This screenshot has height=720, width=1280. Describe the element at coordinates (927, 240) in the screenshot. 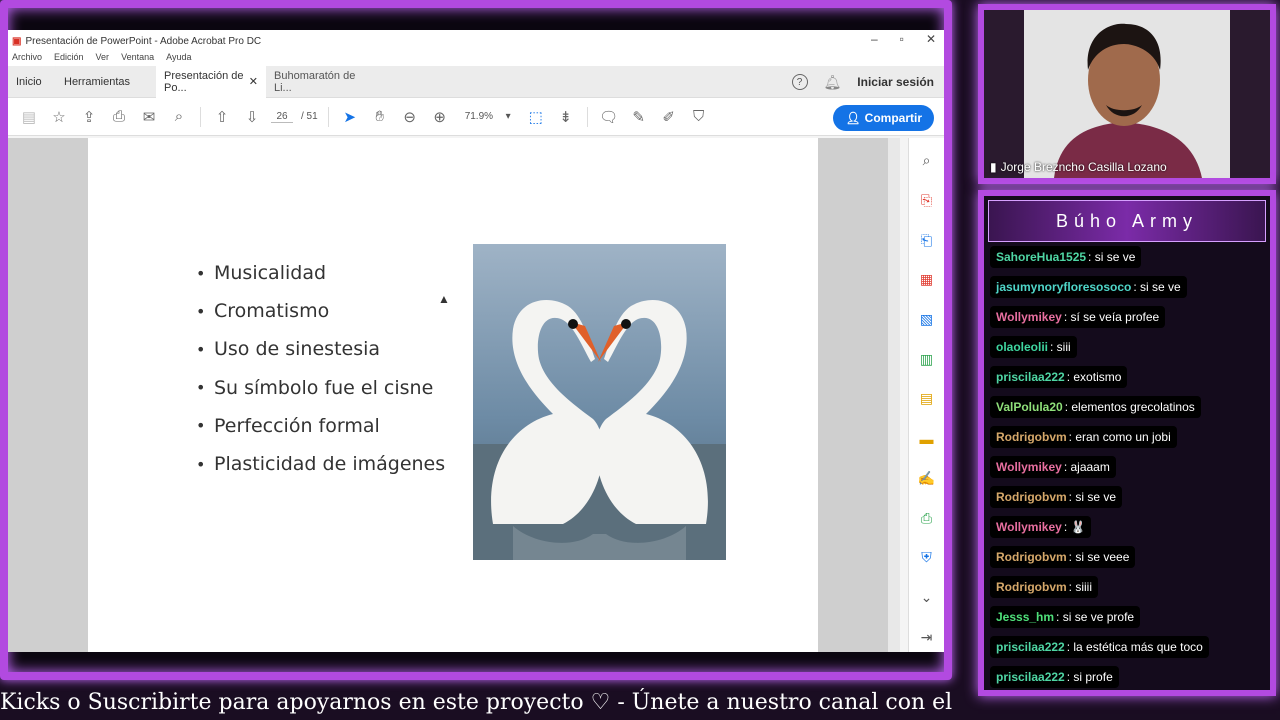

I see `create-pdf-icon: ⎗` at that location.